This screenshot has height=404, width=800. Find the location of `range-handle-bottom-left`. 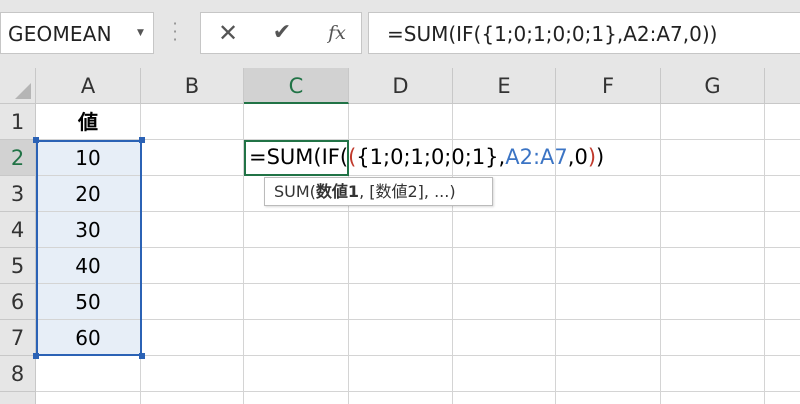

range-handle-bottom-left is located at coordinates (36, 356).